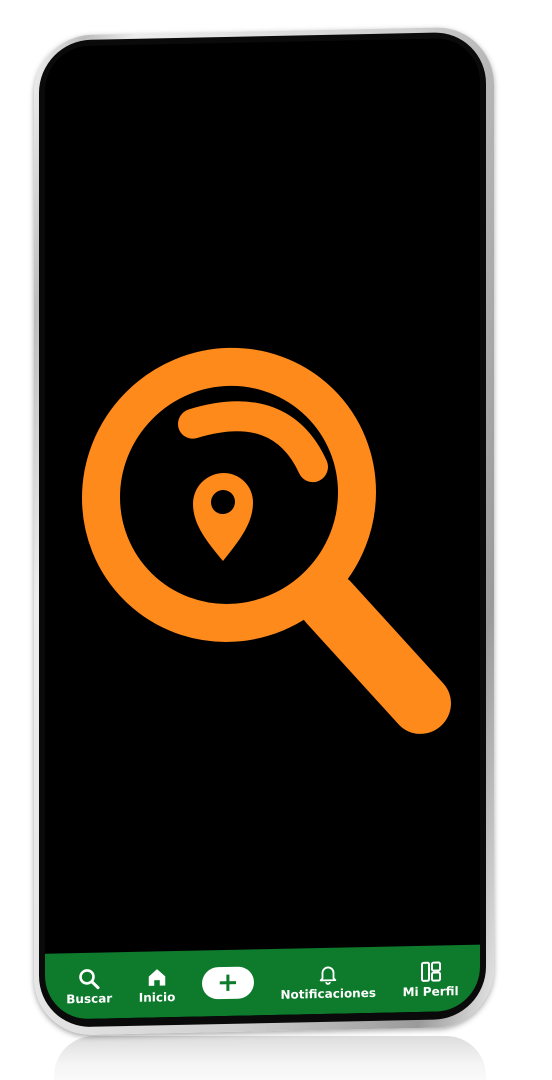 The image size is (552, 1080). What do you see at coordinates (89, 979) in the screenshot?
I see `search-icon` at bounding box center [89, 979].